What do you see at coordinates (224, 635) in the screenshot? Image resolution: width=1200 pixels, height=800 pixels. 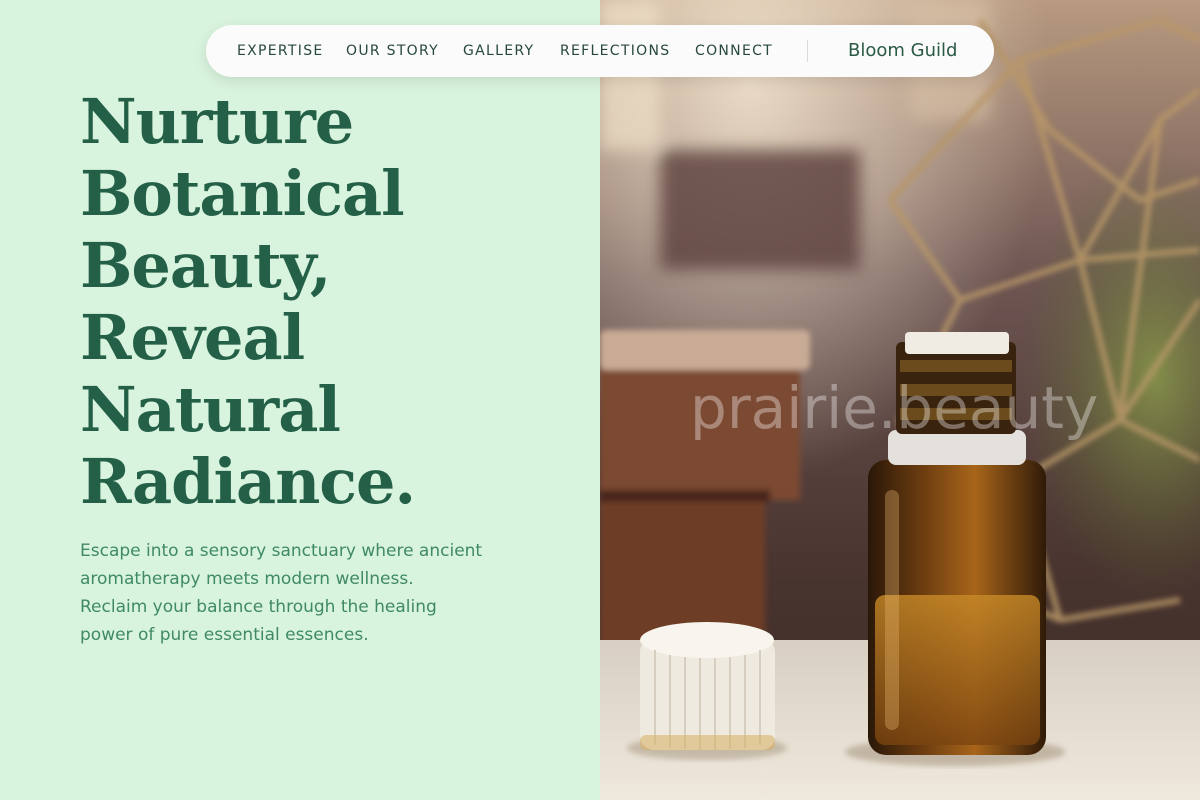 I see `subtext-line: power of pure essential essences.` at bounding box center [224, 635].